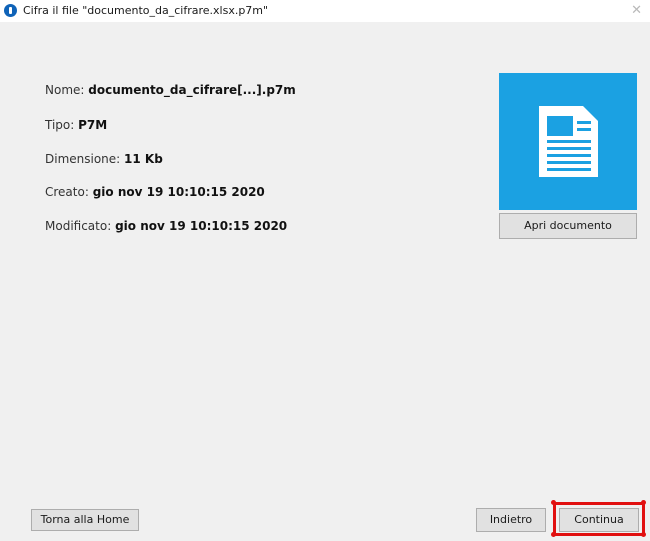 The image size is (650, 541). I want to click on file-name-value: documento_da_cifrare[...].p7m, so click(192, 90).